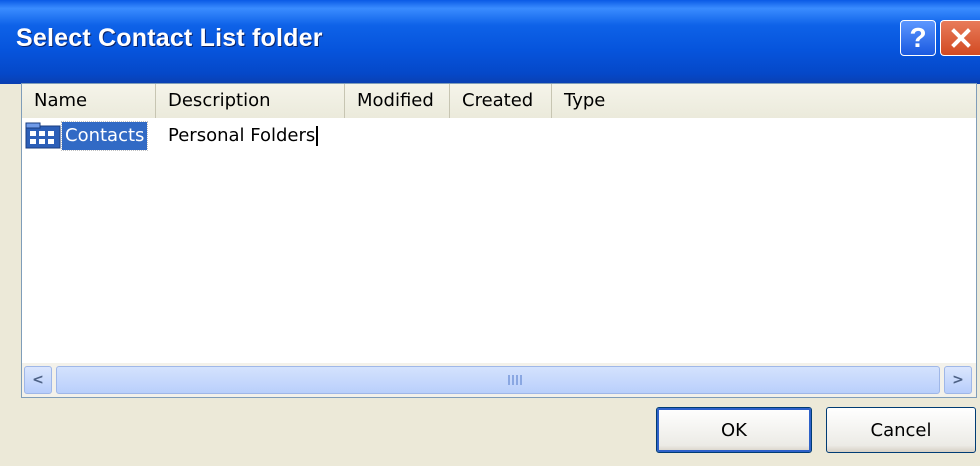  I want to click on chevron-left-icon: <, so click(38, 380).